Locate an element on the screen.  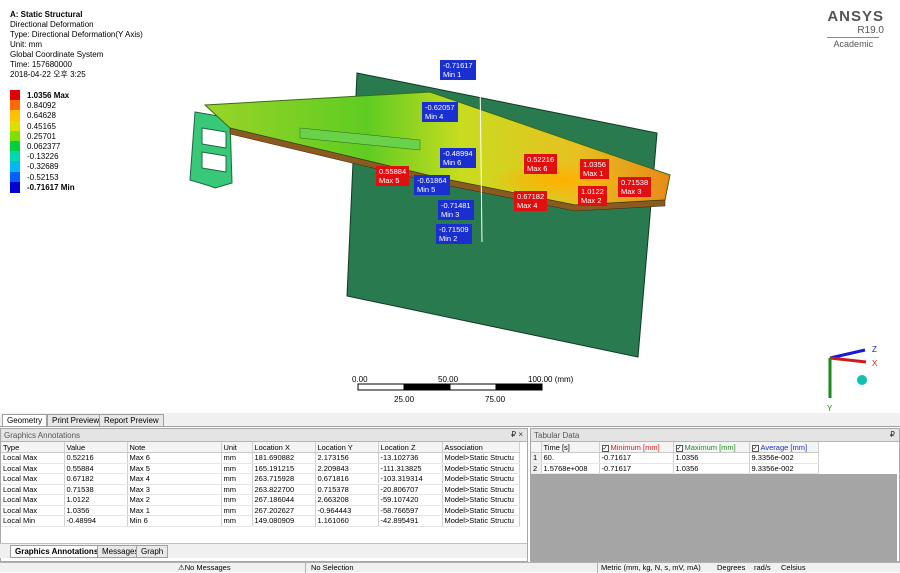
tabular-column-label: Maximum [mm] is located at coordinates (710, 447).